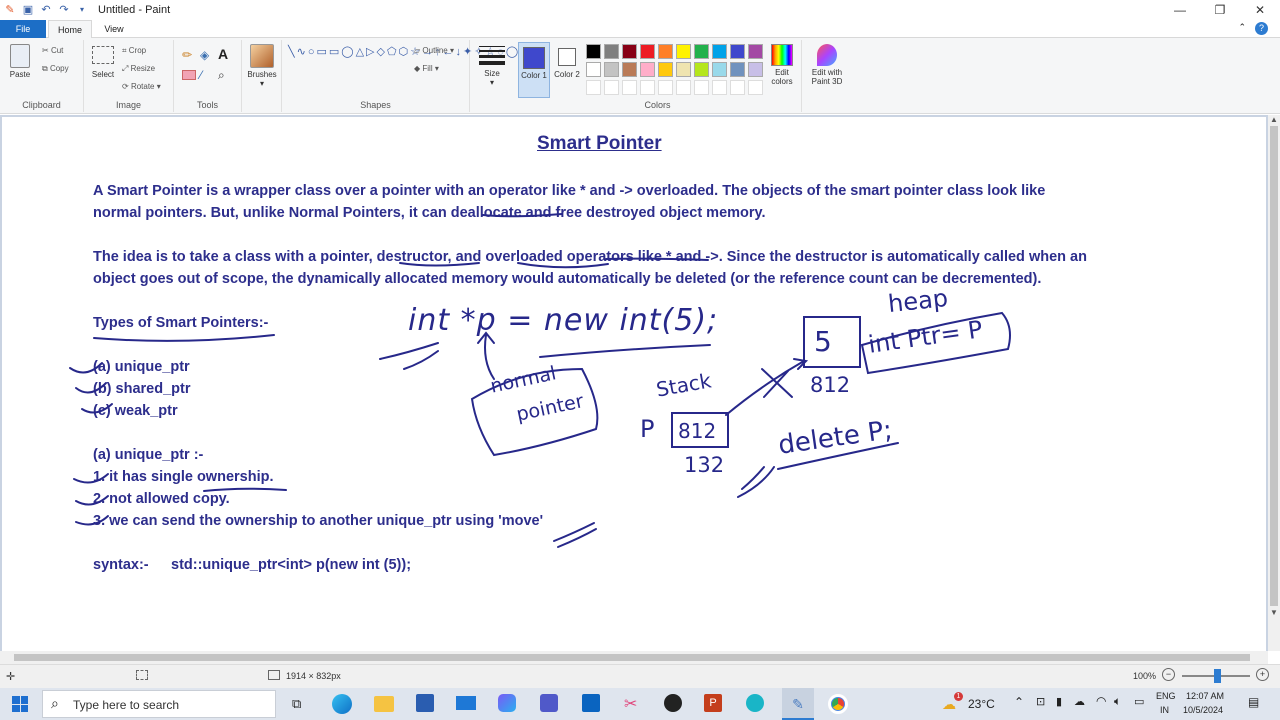 This screenshot has width=1280, height=720. I want to click on select-button: Select, so click(103, 62).